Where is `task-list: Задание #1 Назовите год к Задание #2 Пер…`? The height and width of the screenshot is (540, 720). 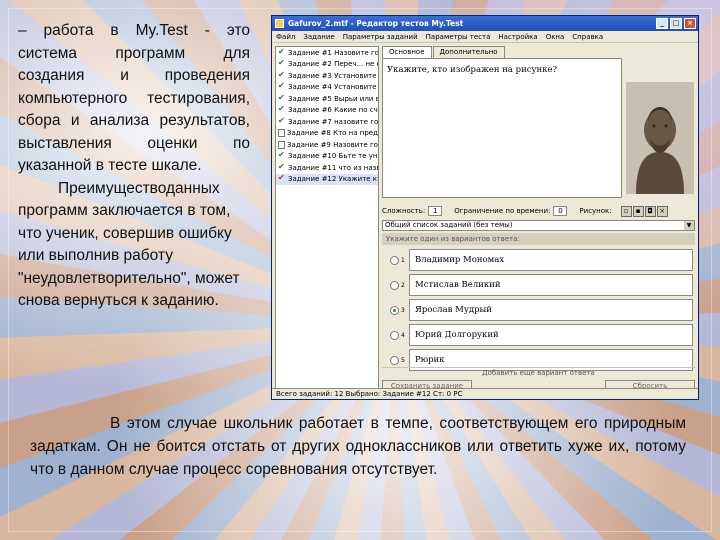 task-list: Задание #1 Назовите год к Задание #2 Пер… is located at coordinates (327, 217).